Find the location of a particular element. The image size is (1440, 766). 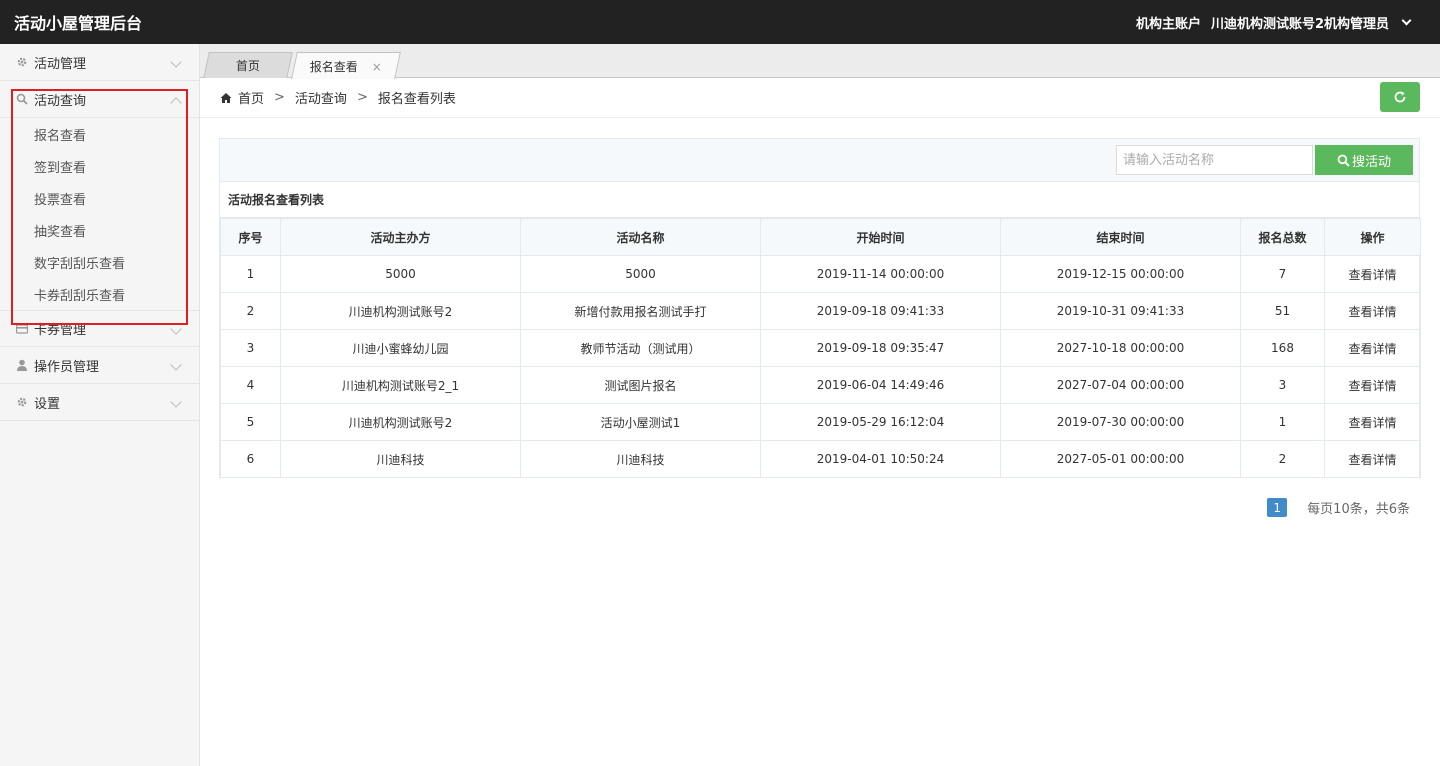

panel-title: 活动报名查看列表 is located at coordinates (819, 200).